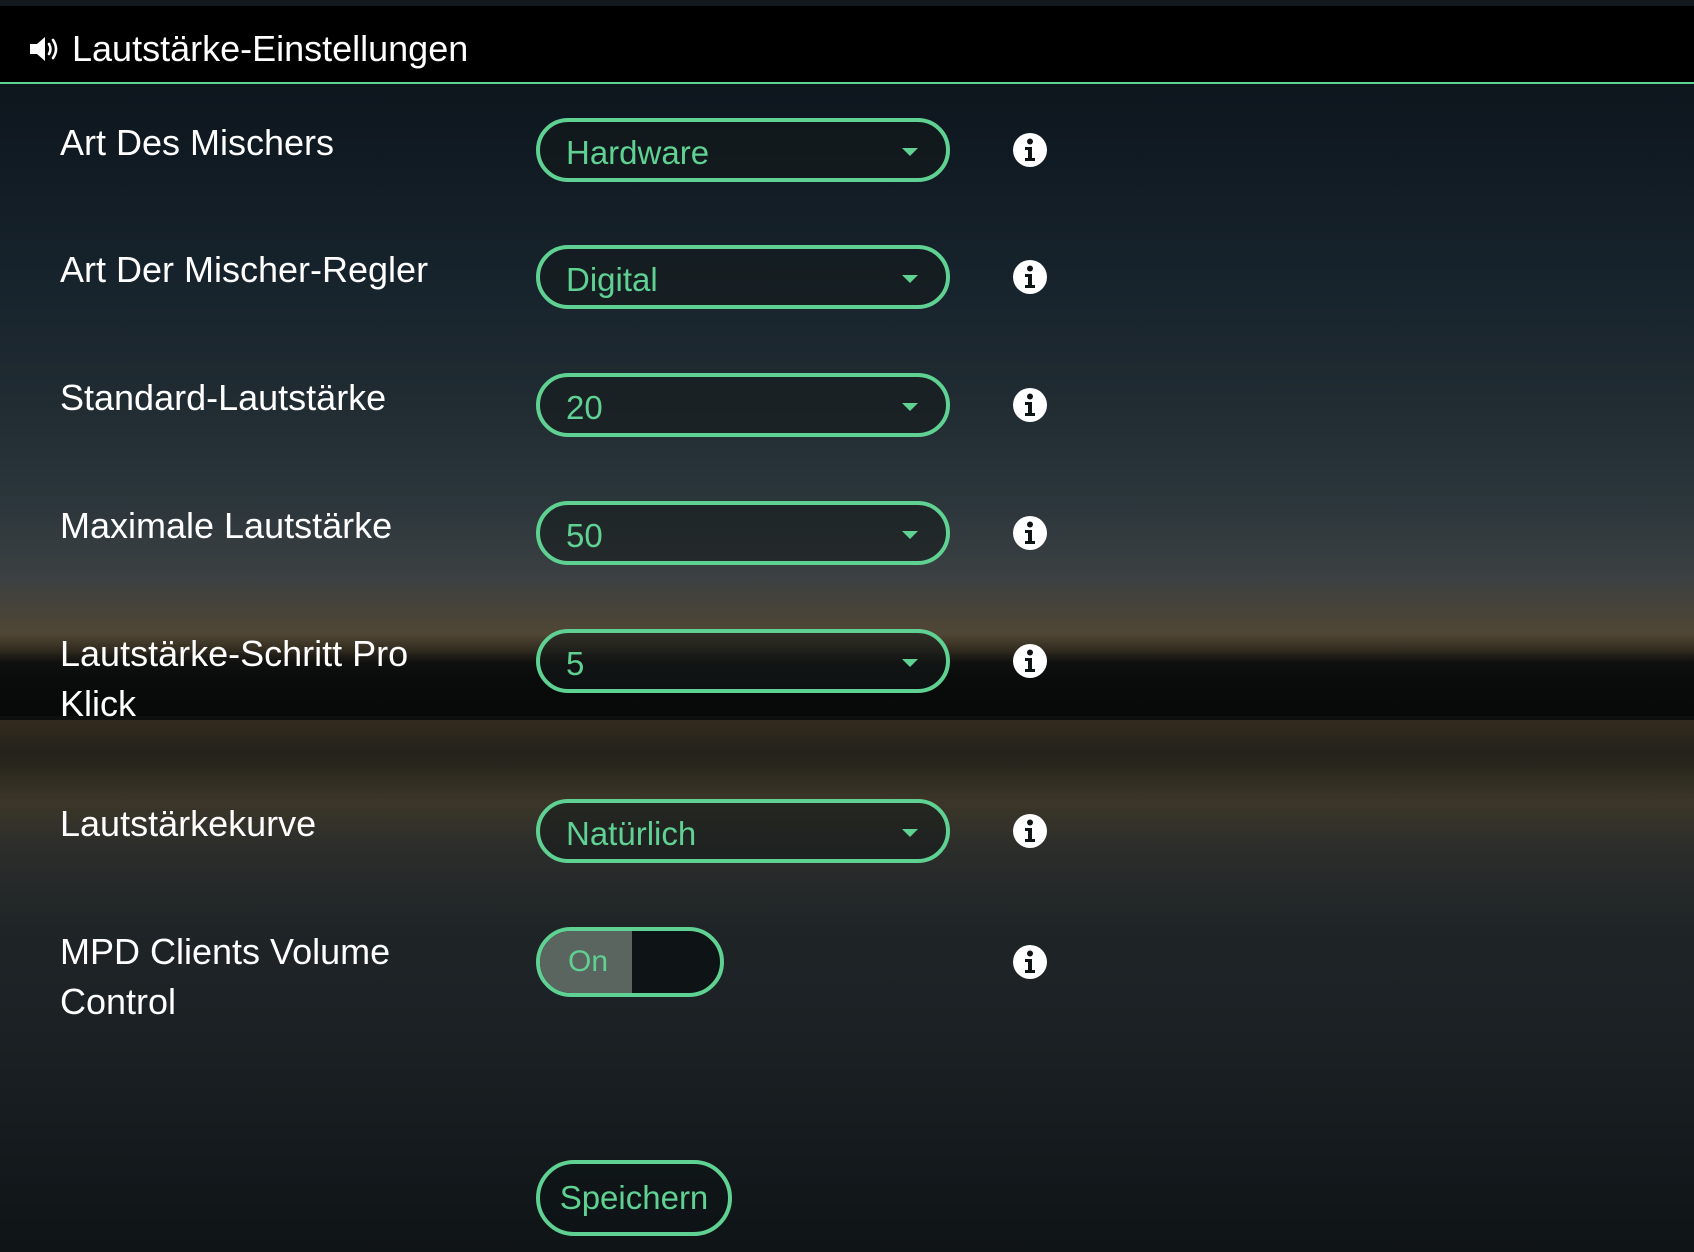 Image resolution: width=1694 pixels, height=1252 pixels. What do you see at coordinates (270, 48) in the screenshot?
I see `page-title: Lautstärke-Einstellungen` at bounding box center [270, 48].